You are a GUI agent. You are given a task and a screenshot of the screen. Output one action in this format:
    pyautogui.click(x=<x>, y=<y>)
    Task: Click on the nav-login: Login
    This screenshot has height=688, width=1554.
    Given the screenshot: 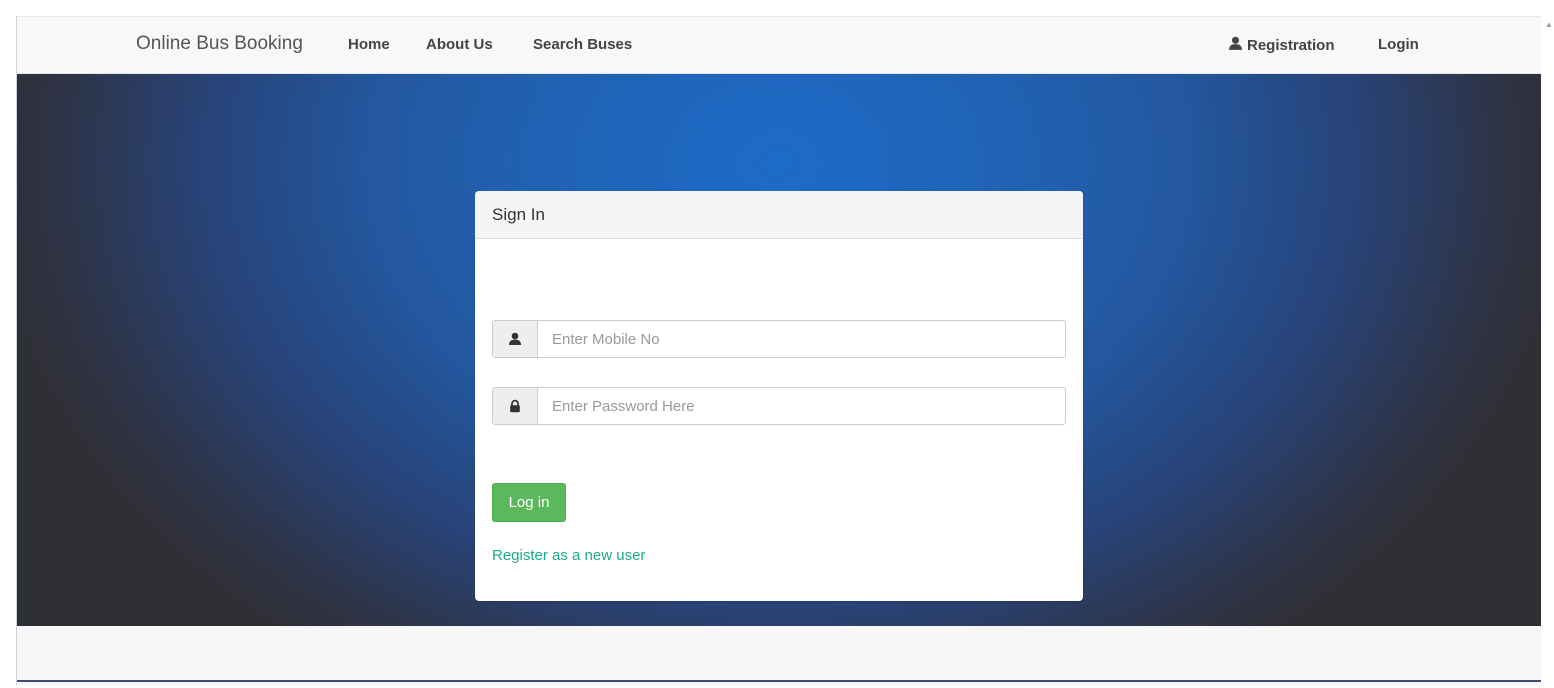 What is the action you would take?
    pyautogui.click(x=1398, y=44)
    